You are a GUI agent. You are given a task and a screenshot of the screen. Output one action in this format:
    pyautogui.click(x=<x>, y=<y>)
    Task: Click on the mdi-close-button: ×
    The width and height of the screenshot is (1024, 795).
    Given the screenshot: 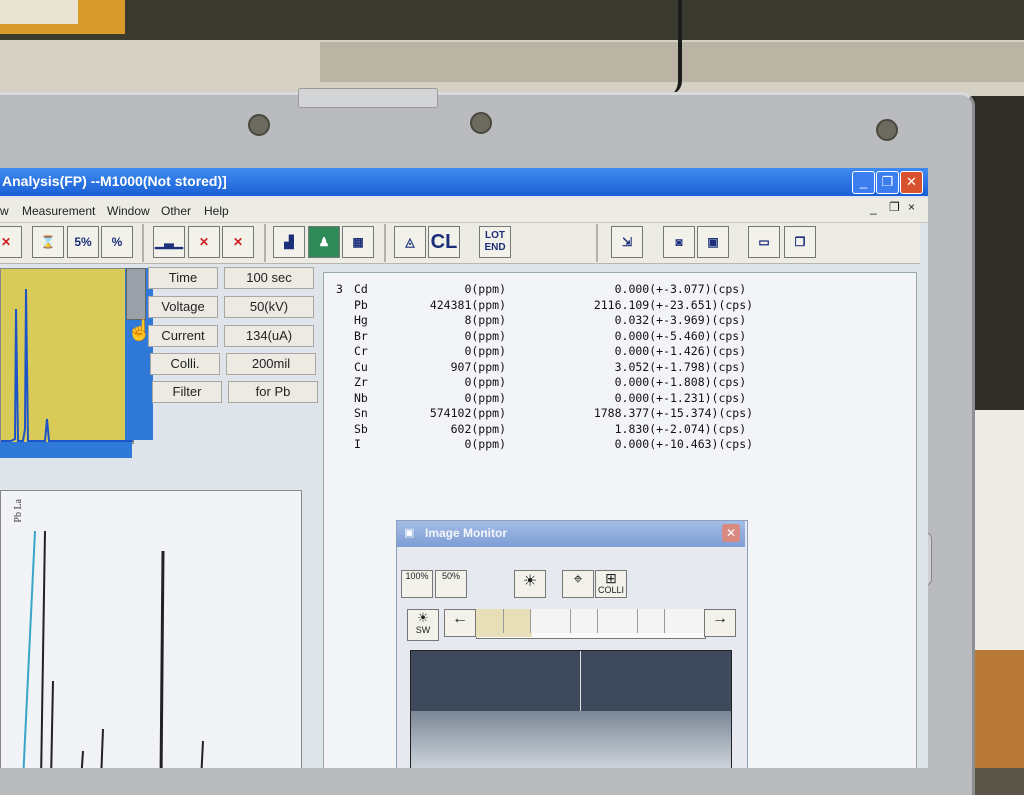 What is the action you would take?
    pyautogui.click(x=911, y=207)
    